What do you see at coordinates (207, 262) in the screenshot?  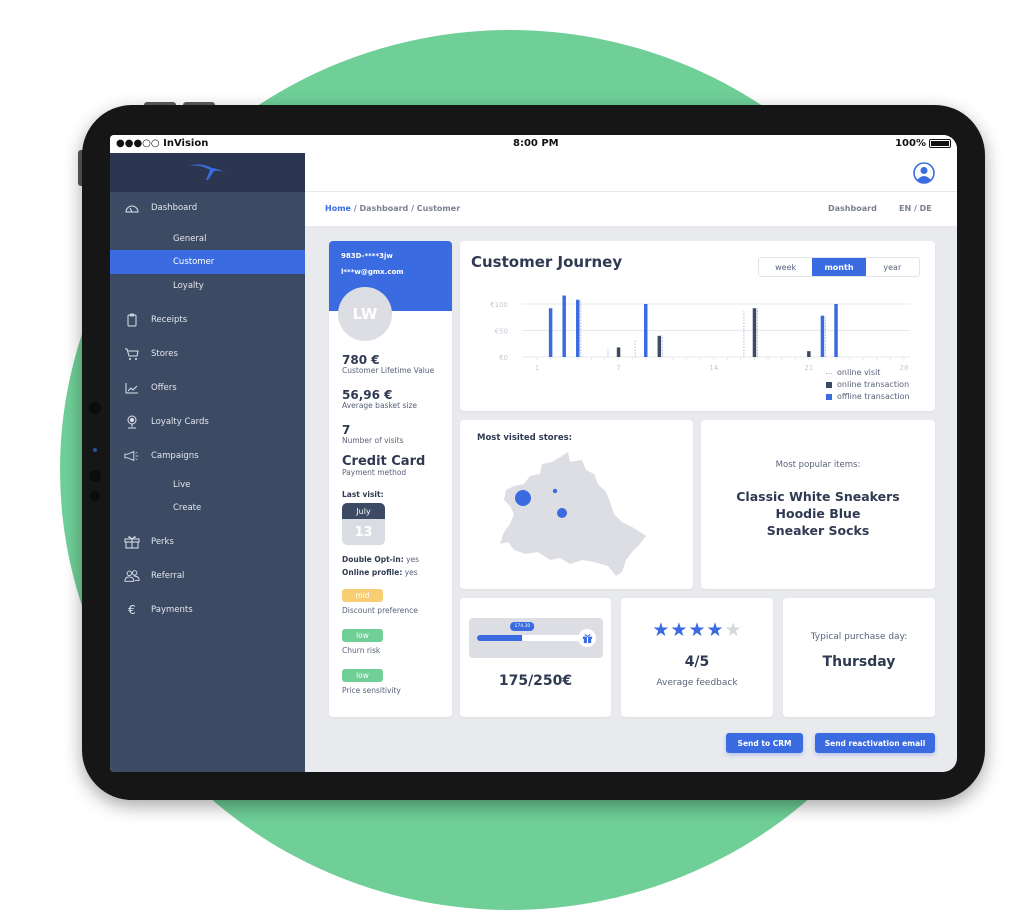 I see `sidebar-subitem-customer: Customer` at bounding box center [207, 262].